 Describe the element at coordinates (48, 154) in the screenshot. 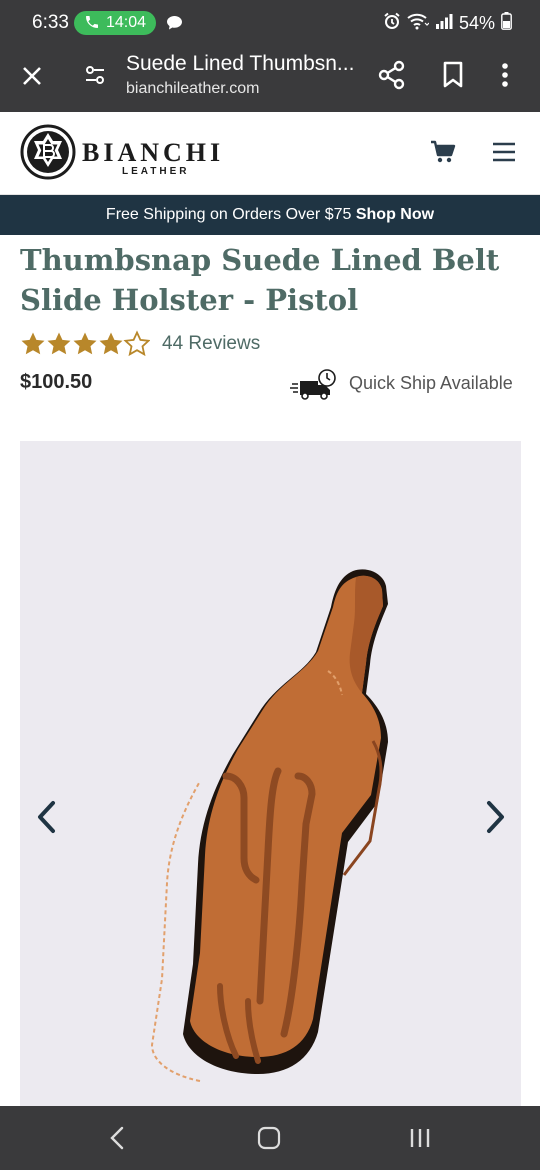

I see `logo-mark-icon` at that location.